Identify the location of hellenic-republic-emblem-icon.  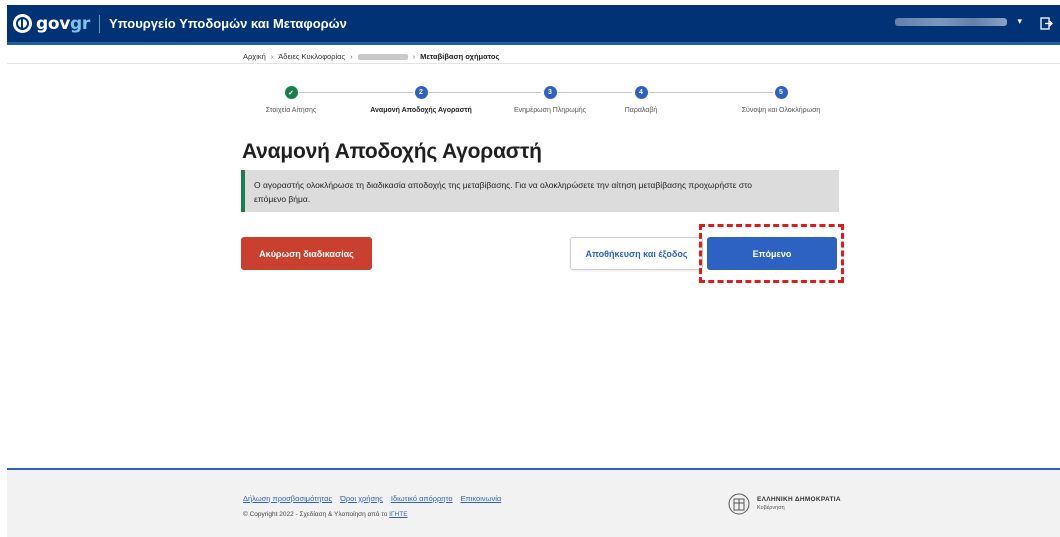
(739, 504).